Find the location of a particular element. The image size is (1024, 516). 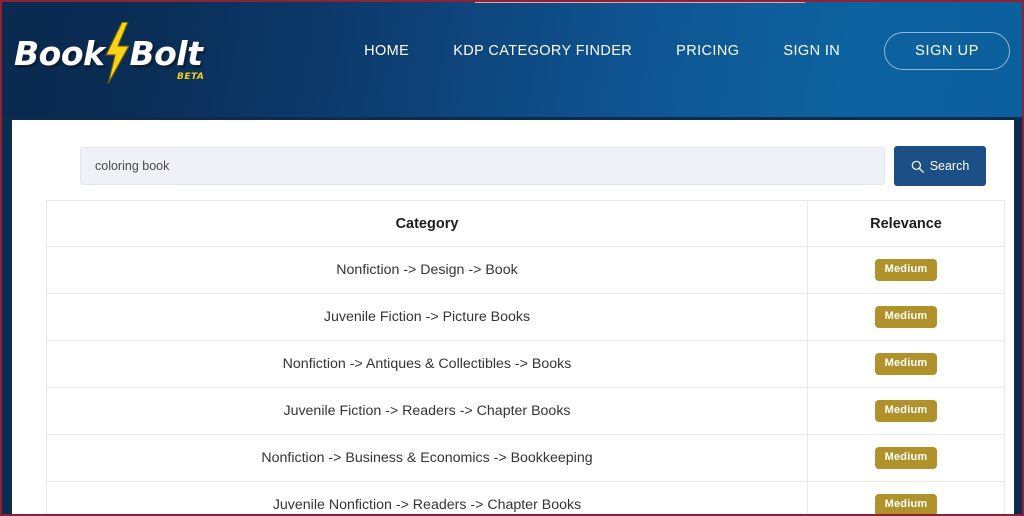

column-header-relevance: Relevance is located at coordinates (906, 223).